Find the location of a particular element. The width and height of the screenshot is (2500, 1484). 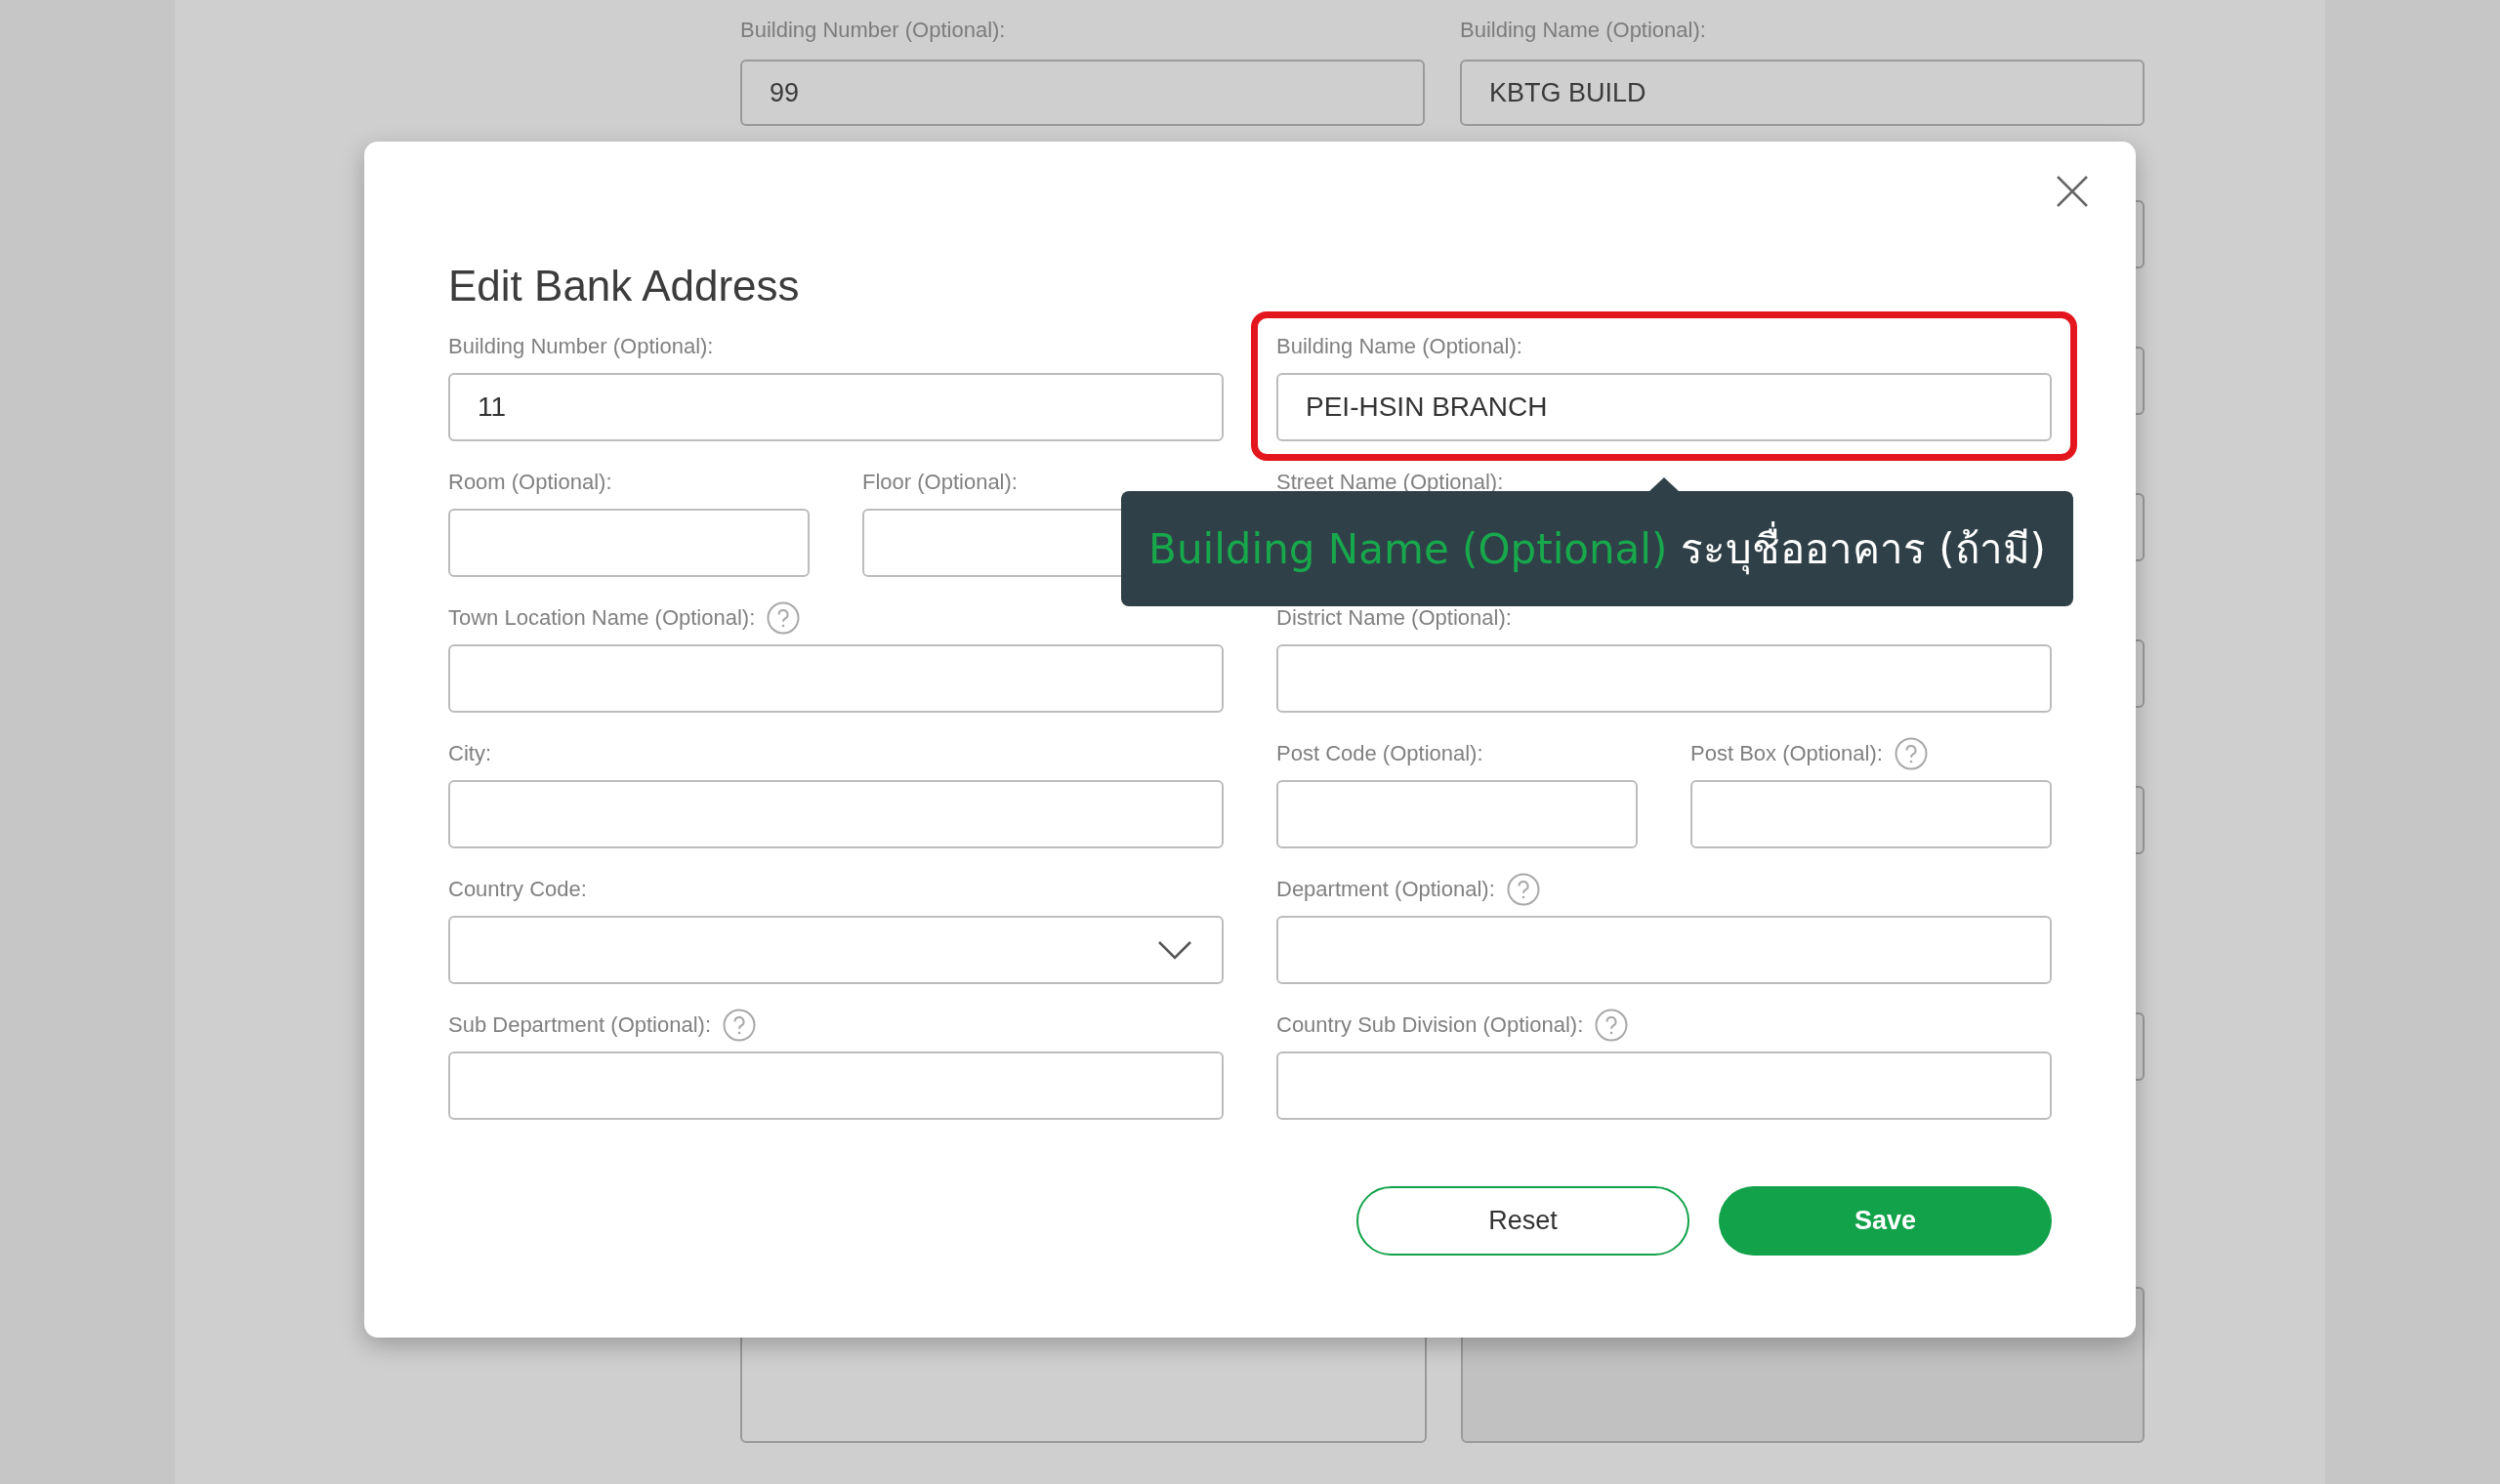

field-label: District Name (Optional): is located at coordinates (1394, 618).